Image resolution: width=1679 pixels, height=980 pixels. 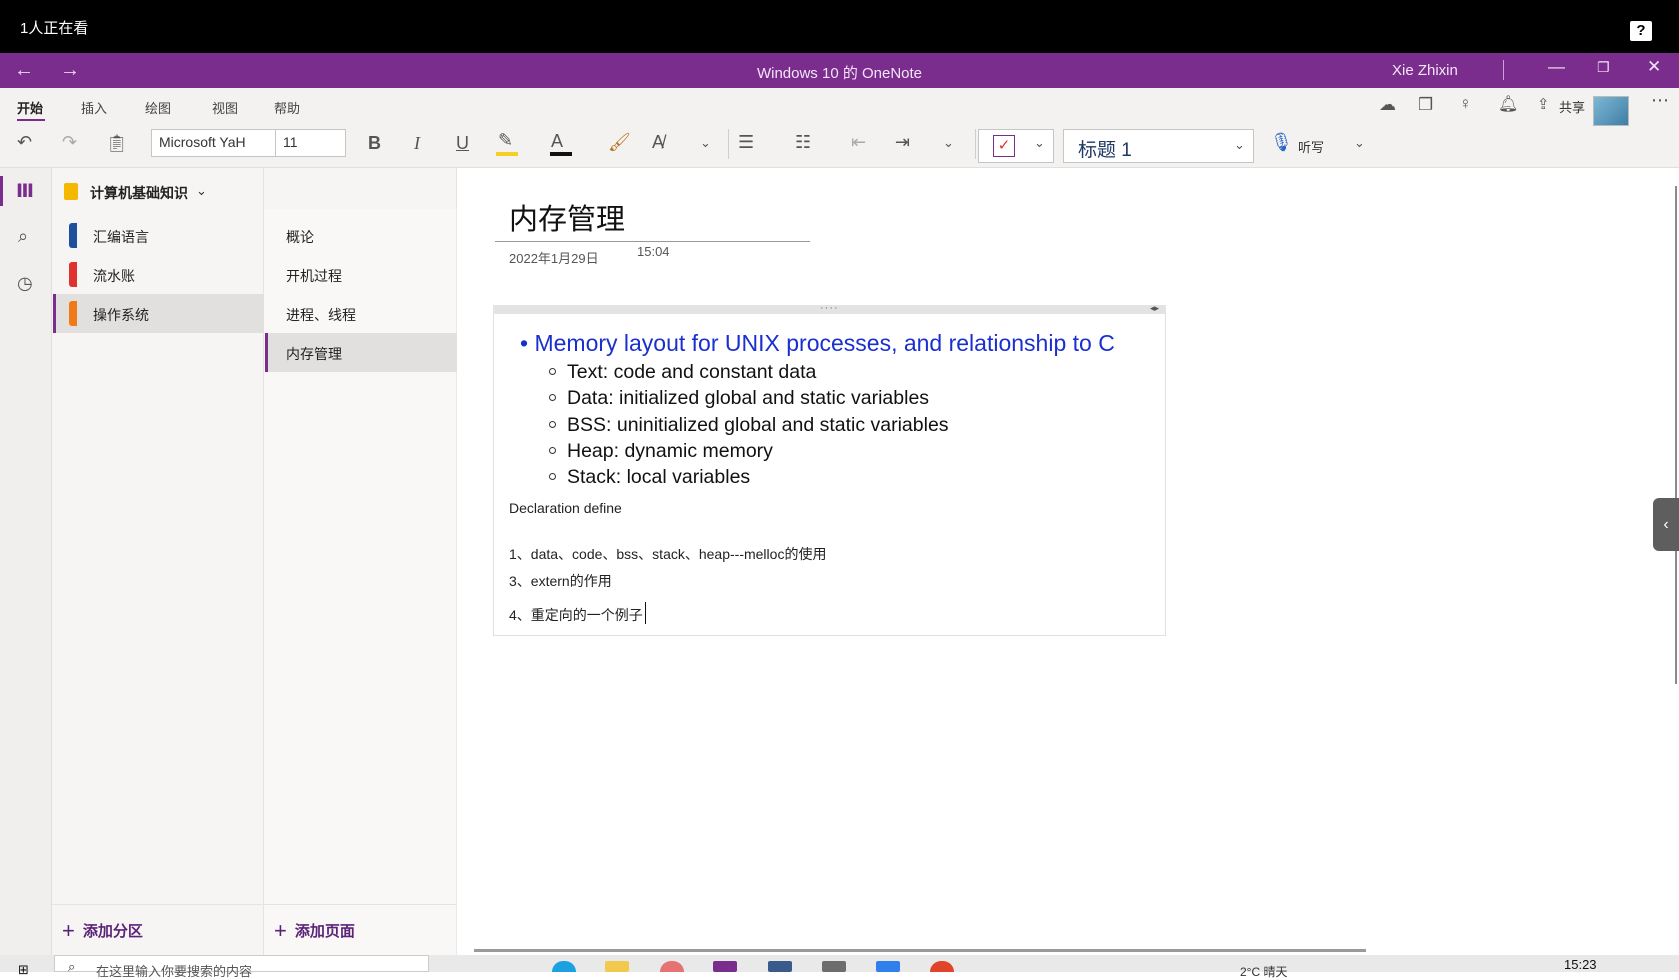 I want to click on taskbar-clock: 15:23, so click(x=1580, y=964).